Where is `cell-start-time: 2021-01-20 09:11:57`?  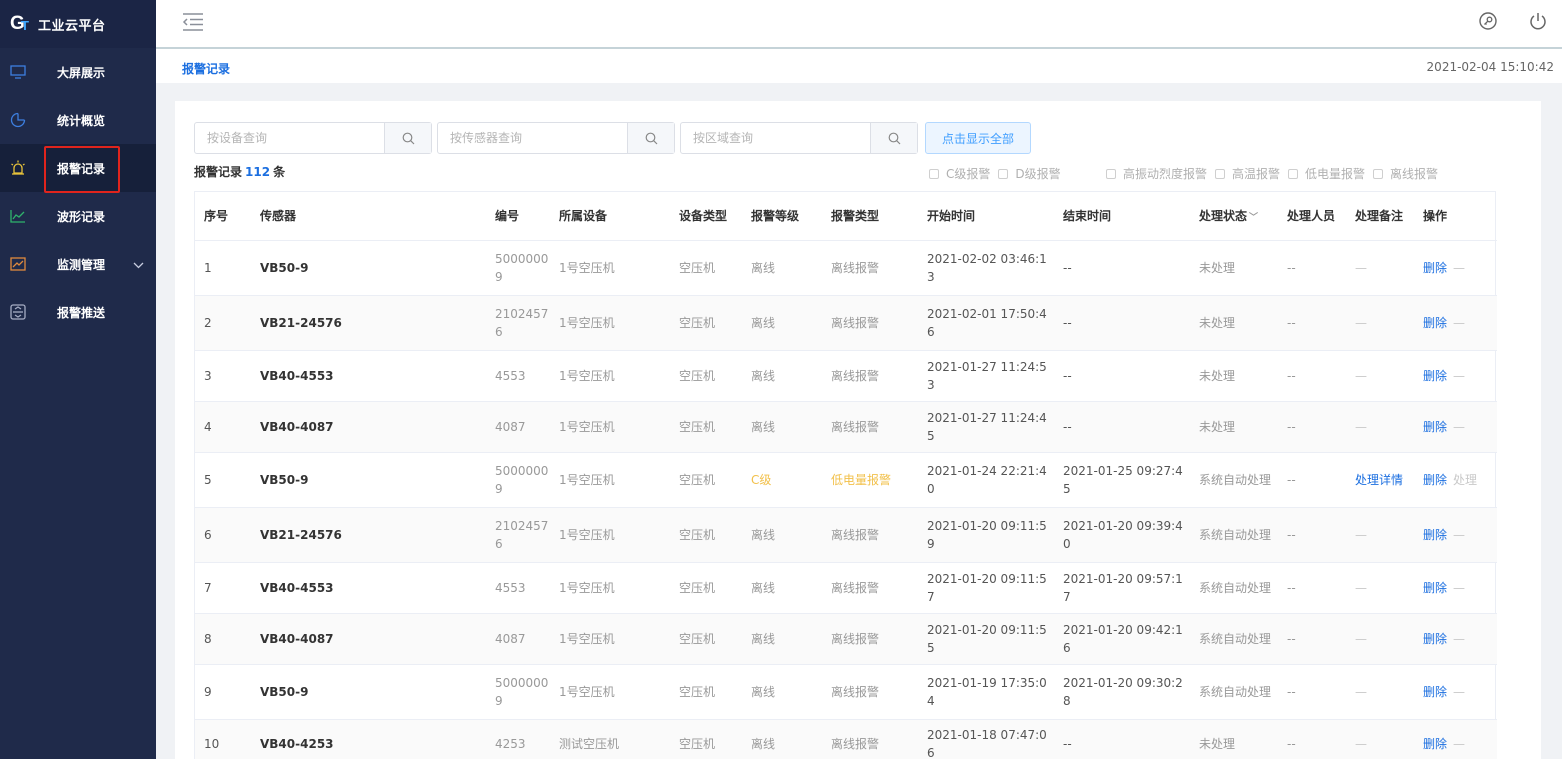 cell-start-time: 2021-01-20 09:11:57 is located at coordinates (986, 588).